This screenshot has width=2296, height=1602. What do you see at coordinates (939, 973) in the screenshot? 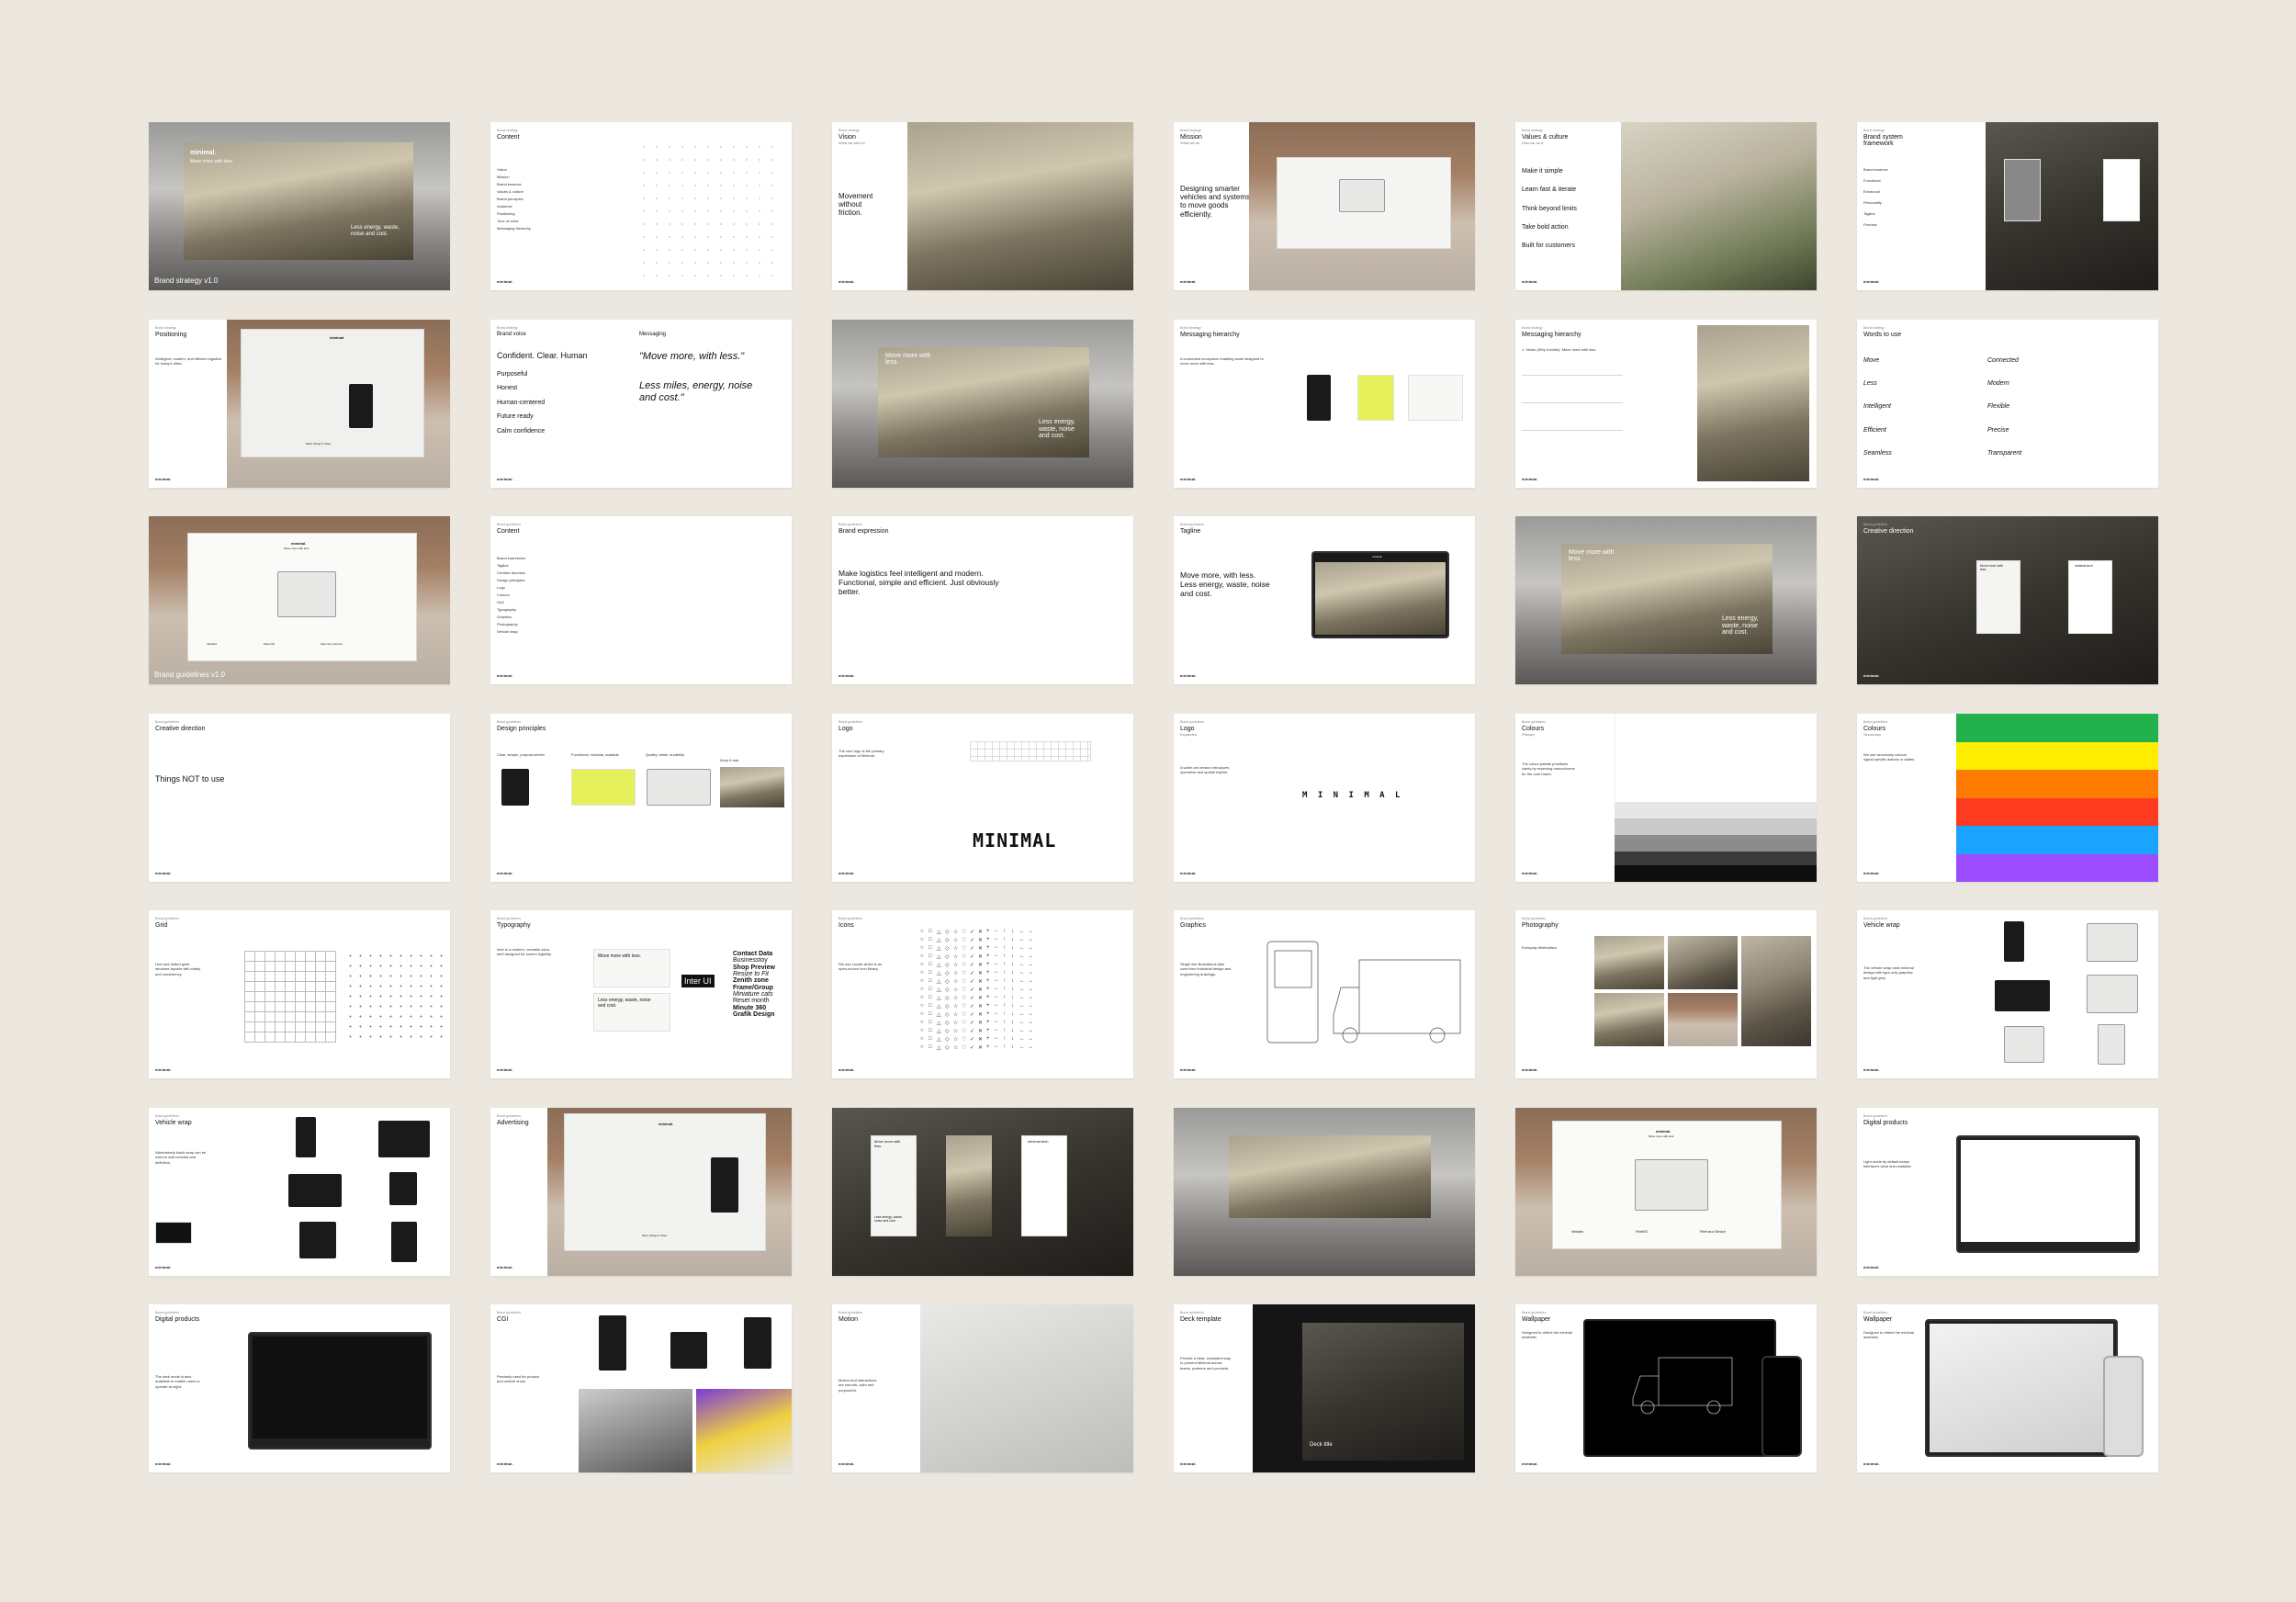
I see `icon-sample-icon: △` at bounding box center [939, 973].